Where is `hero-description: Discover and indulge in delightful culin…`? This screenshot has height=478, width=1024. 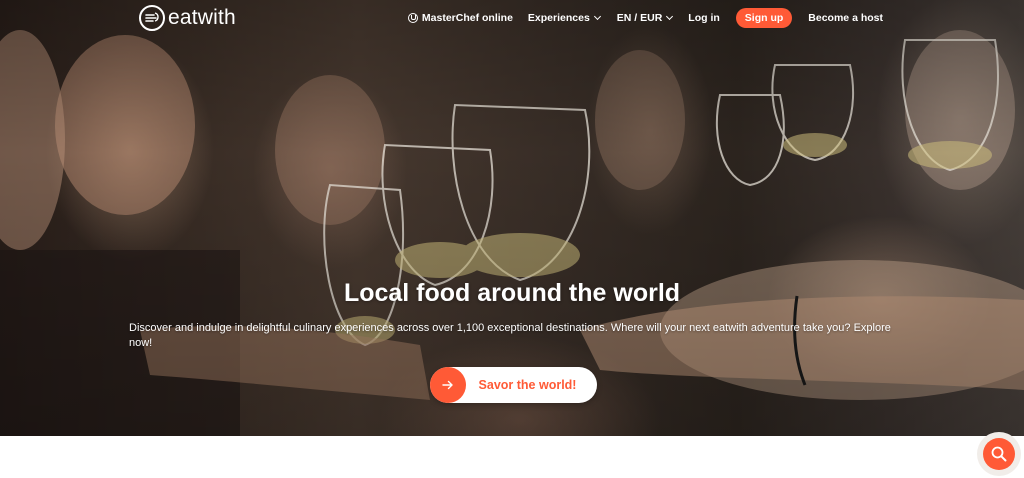 hero-description: Discover and indulge in delightful culin… is located at coordinates (510, 335).